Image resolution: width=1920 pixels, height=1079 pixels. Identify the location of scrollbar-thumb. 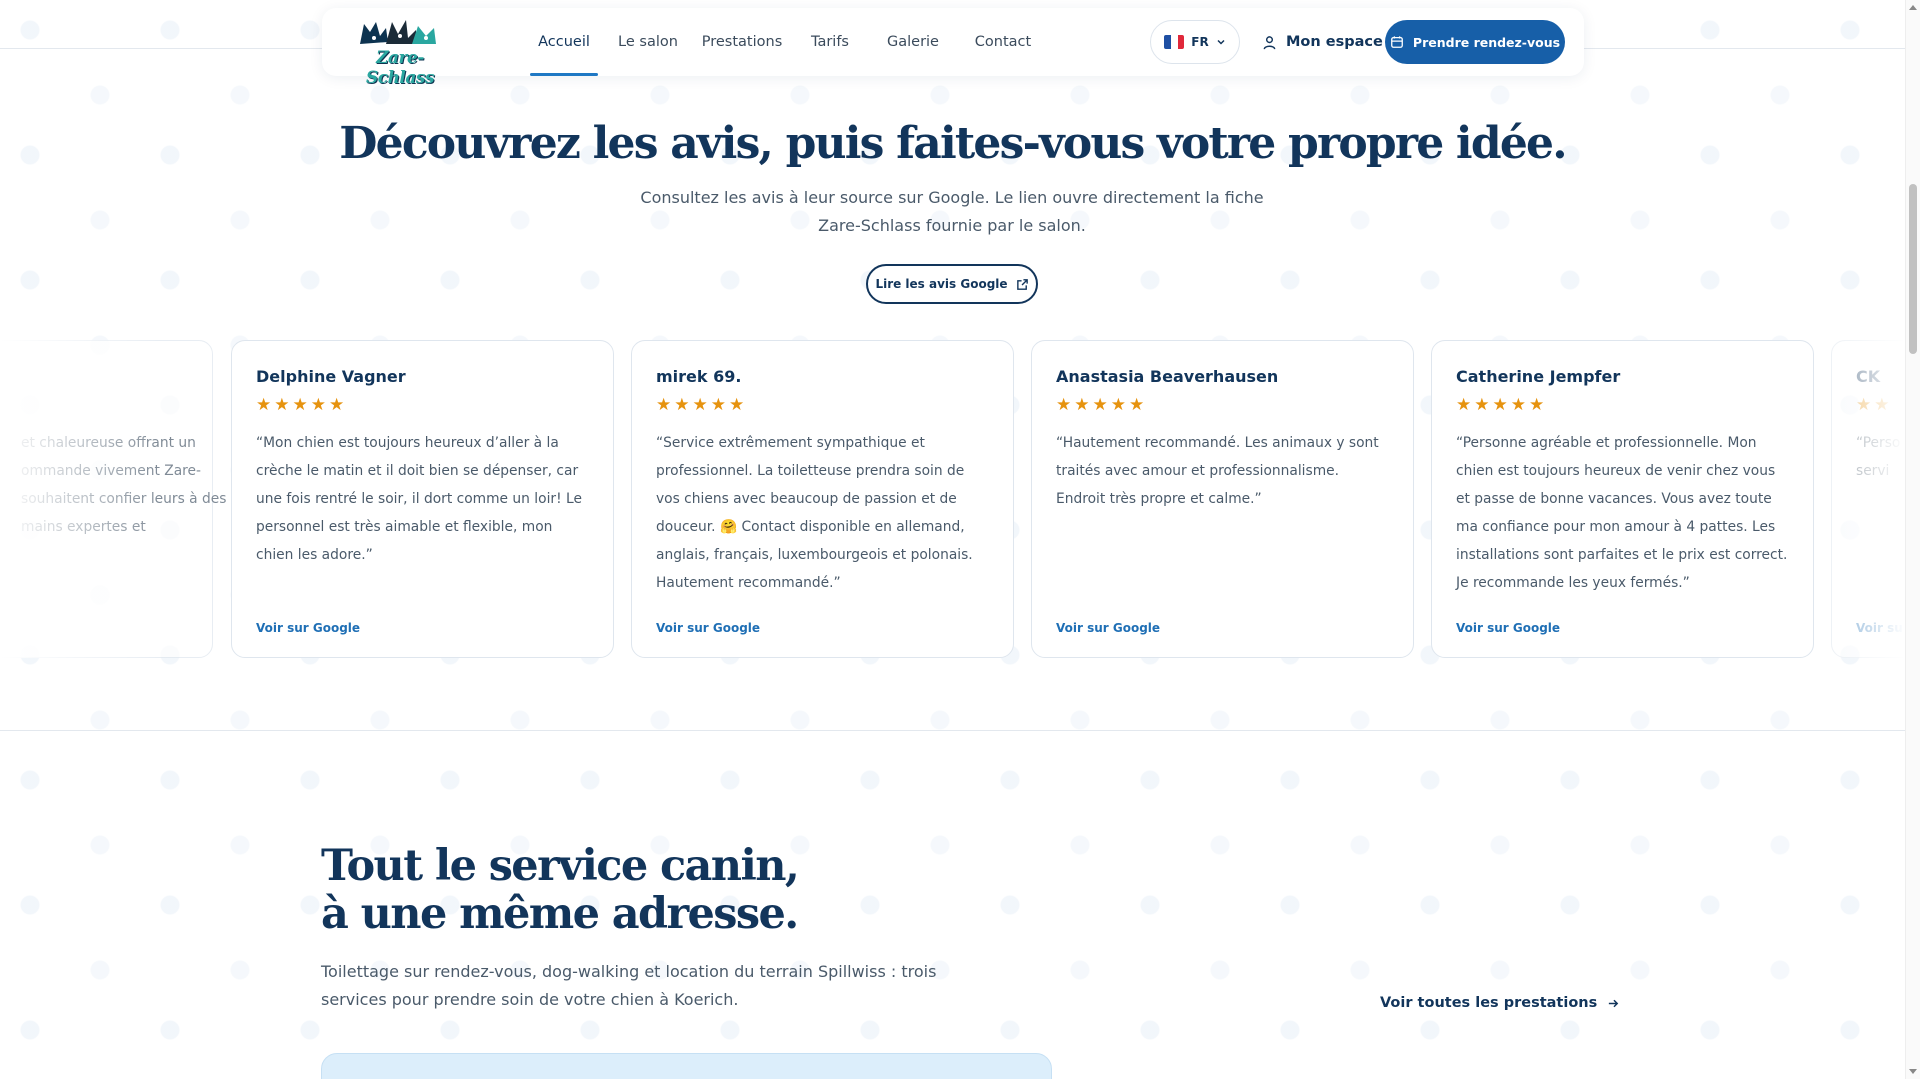
(1913, 269).